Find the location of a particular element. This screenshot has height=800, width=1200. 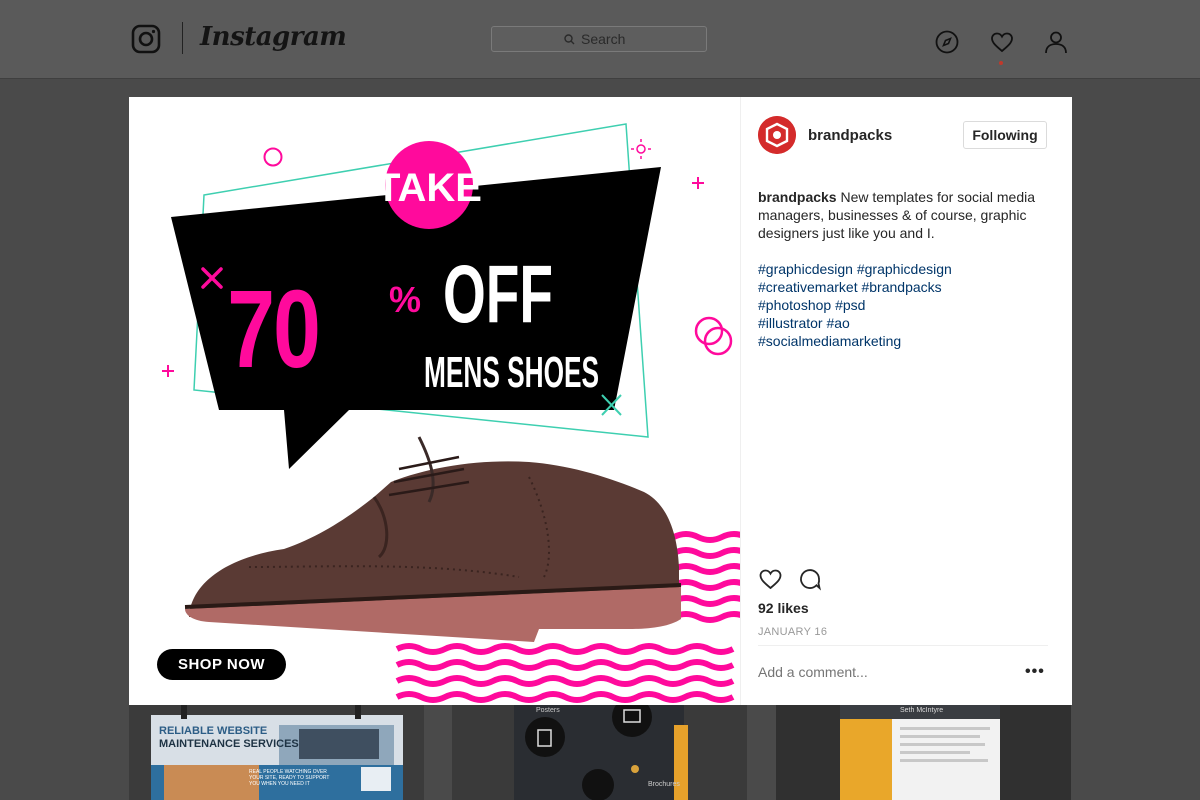

add-comment-input is located at coordinates (878, 672).